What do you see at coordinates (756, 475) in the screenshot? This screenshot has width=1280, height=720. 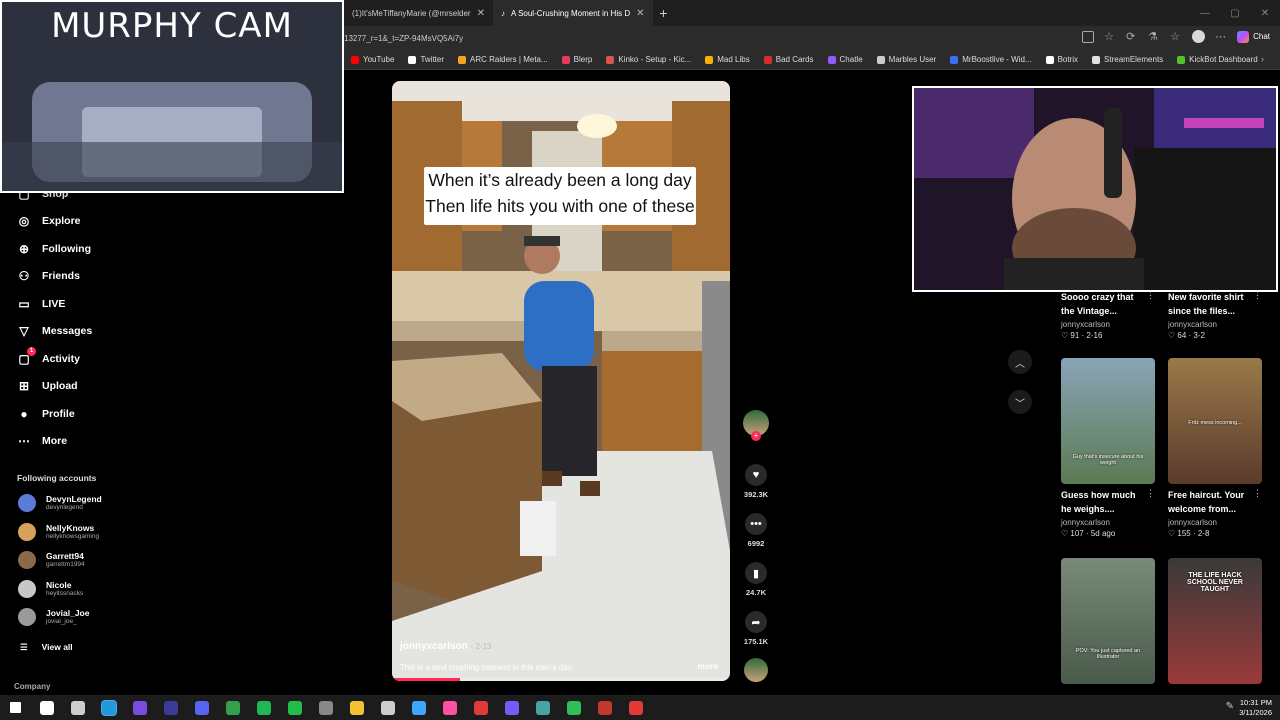 I see `heart-icon: ♥` at bounding box center [756, 475].